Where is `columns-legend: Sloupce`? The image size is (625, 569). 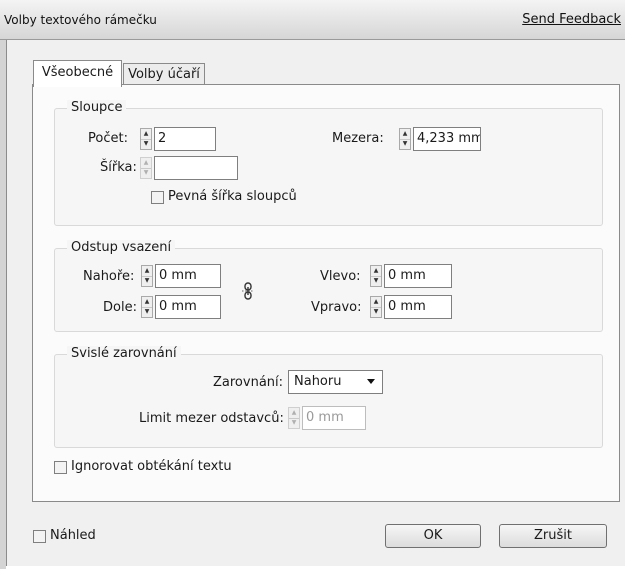 columns-legend: Sloupce is located at coordinates (97, 107).